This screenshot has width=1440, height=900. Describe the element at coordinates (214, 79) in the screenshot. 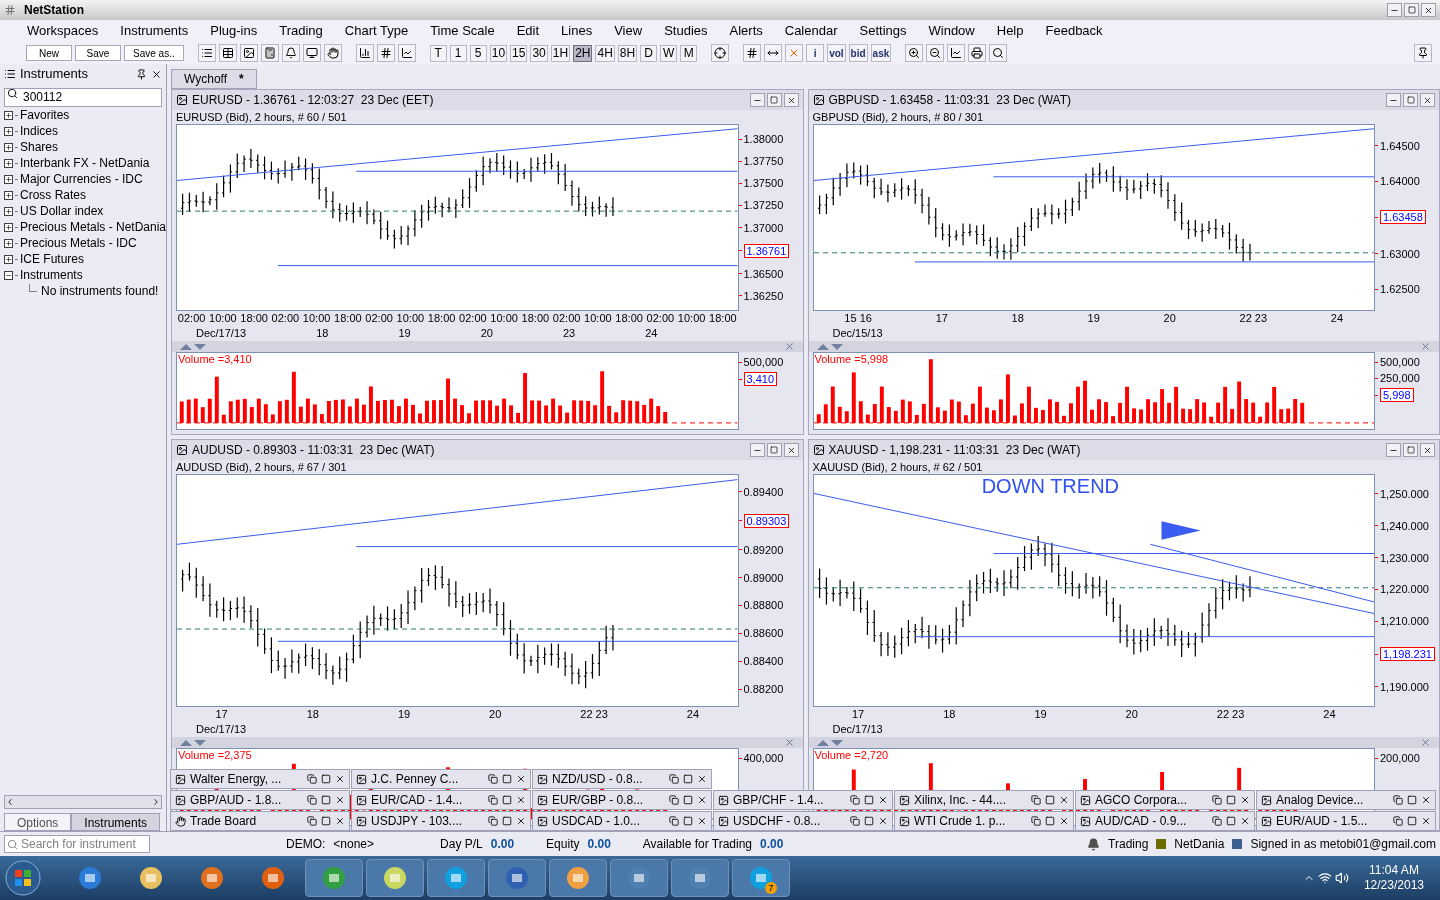

I see `workspace-tab: Wychoff *` at that location.